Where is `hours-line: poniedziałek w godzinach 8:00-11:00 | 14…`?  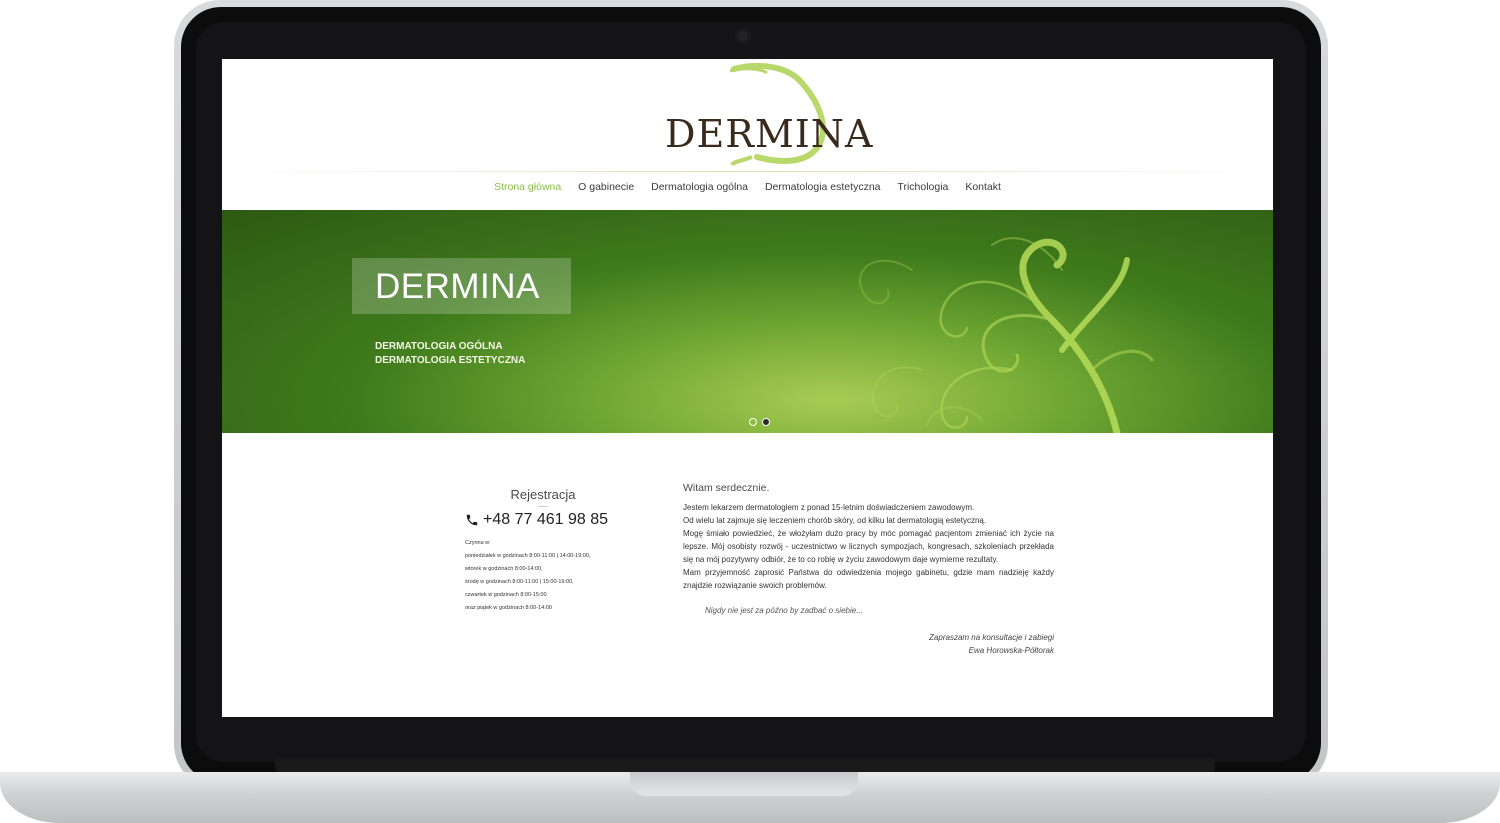 hours-line: poniedziałek w godzinach 8:00-11:00 | 14… is located at coordinates (528, 556).